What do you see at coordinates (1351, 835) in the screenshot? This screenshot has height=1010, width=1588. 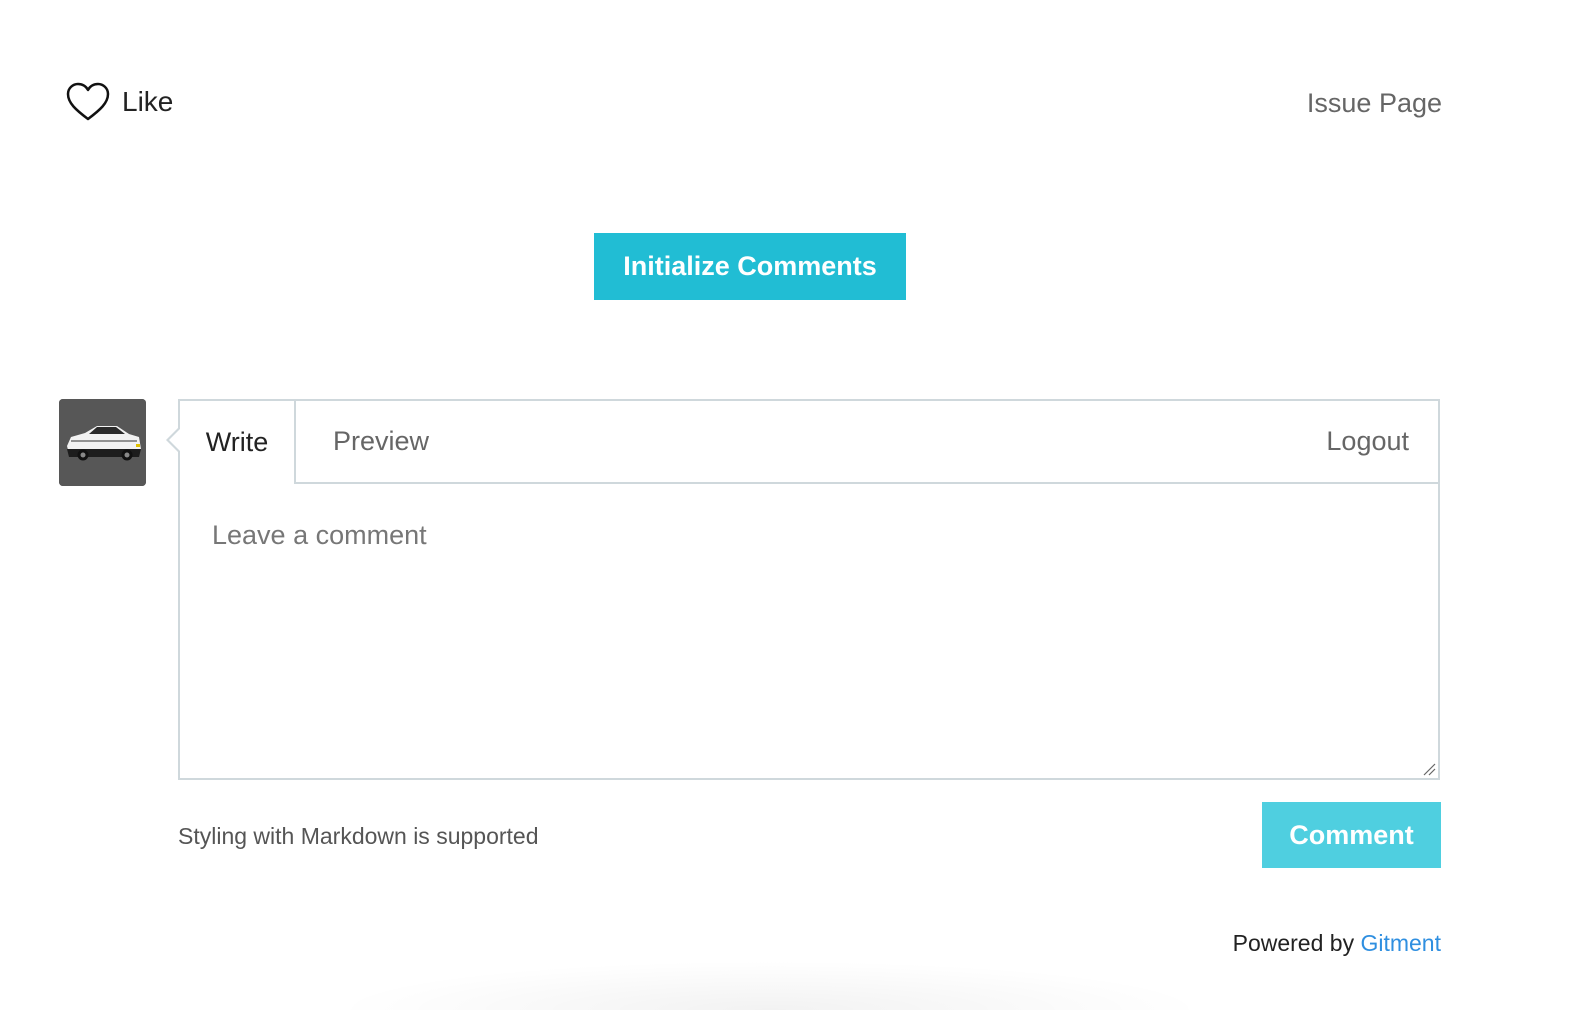 I see `comment-button: Comment` at bounding box center [1351, 835].